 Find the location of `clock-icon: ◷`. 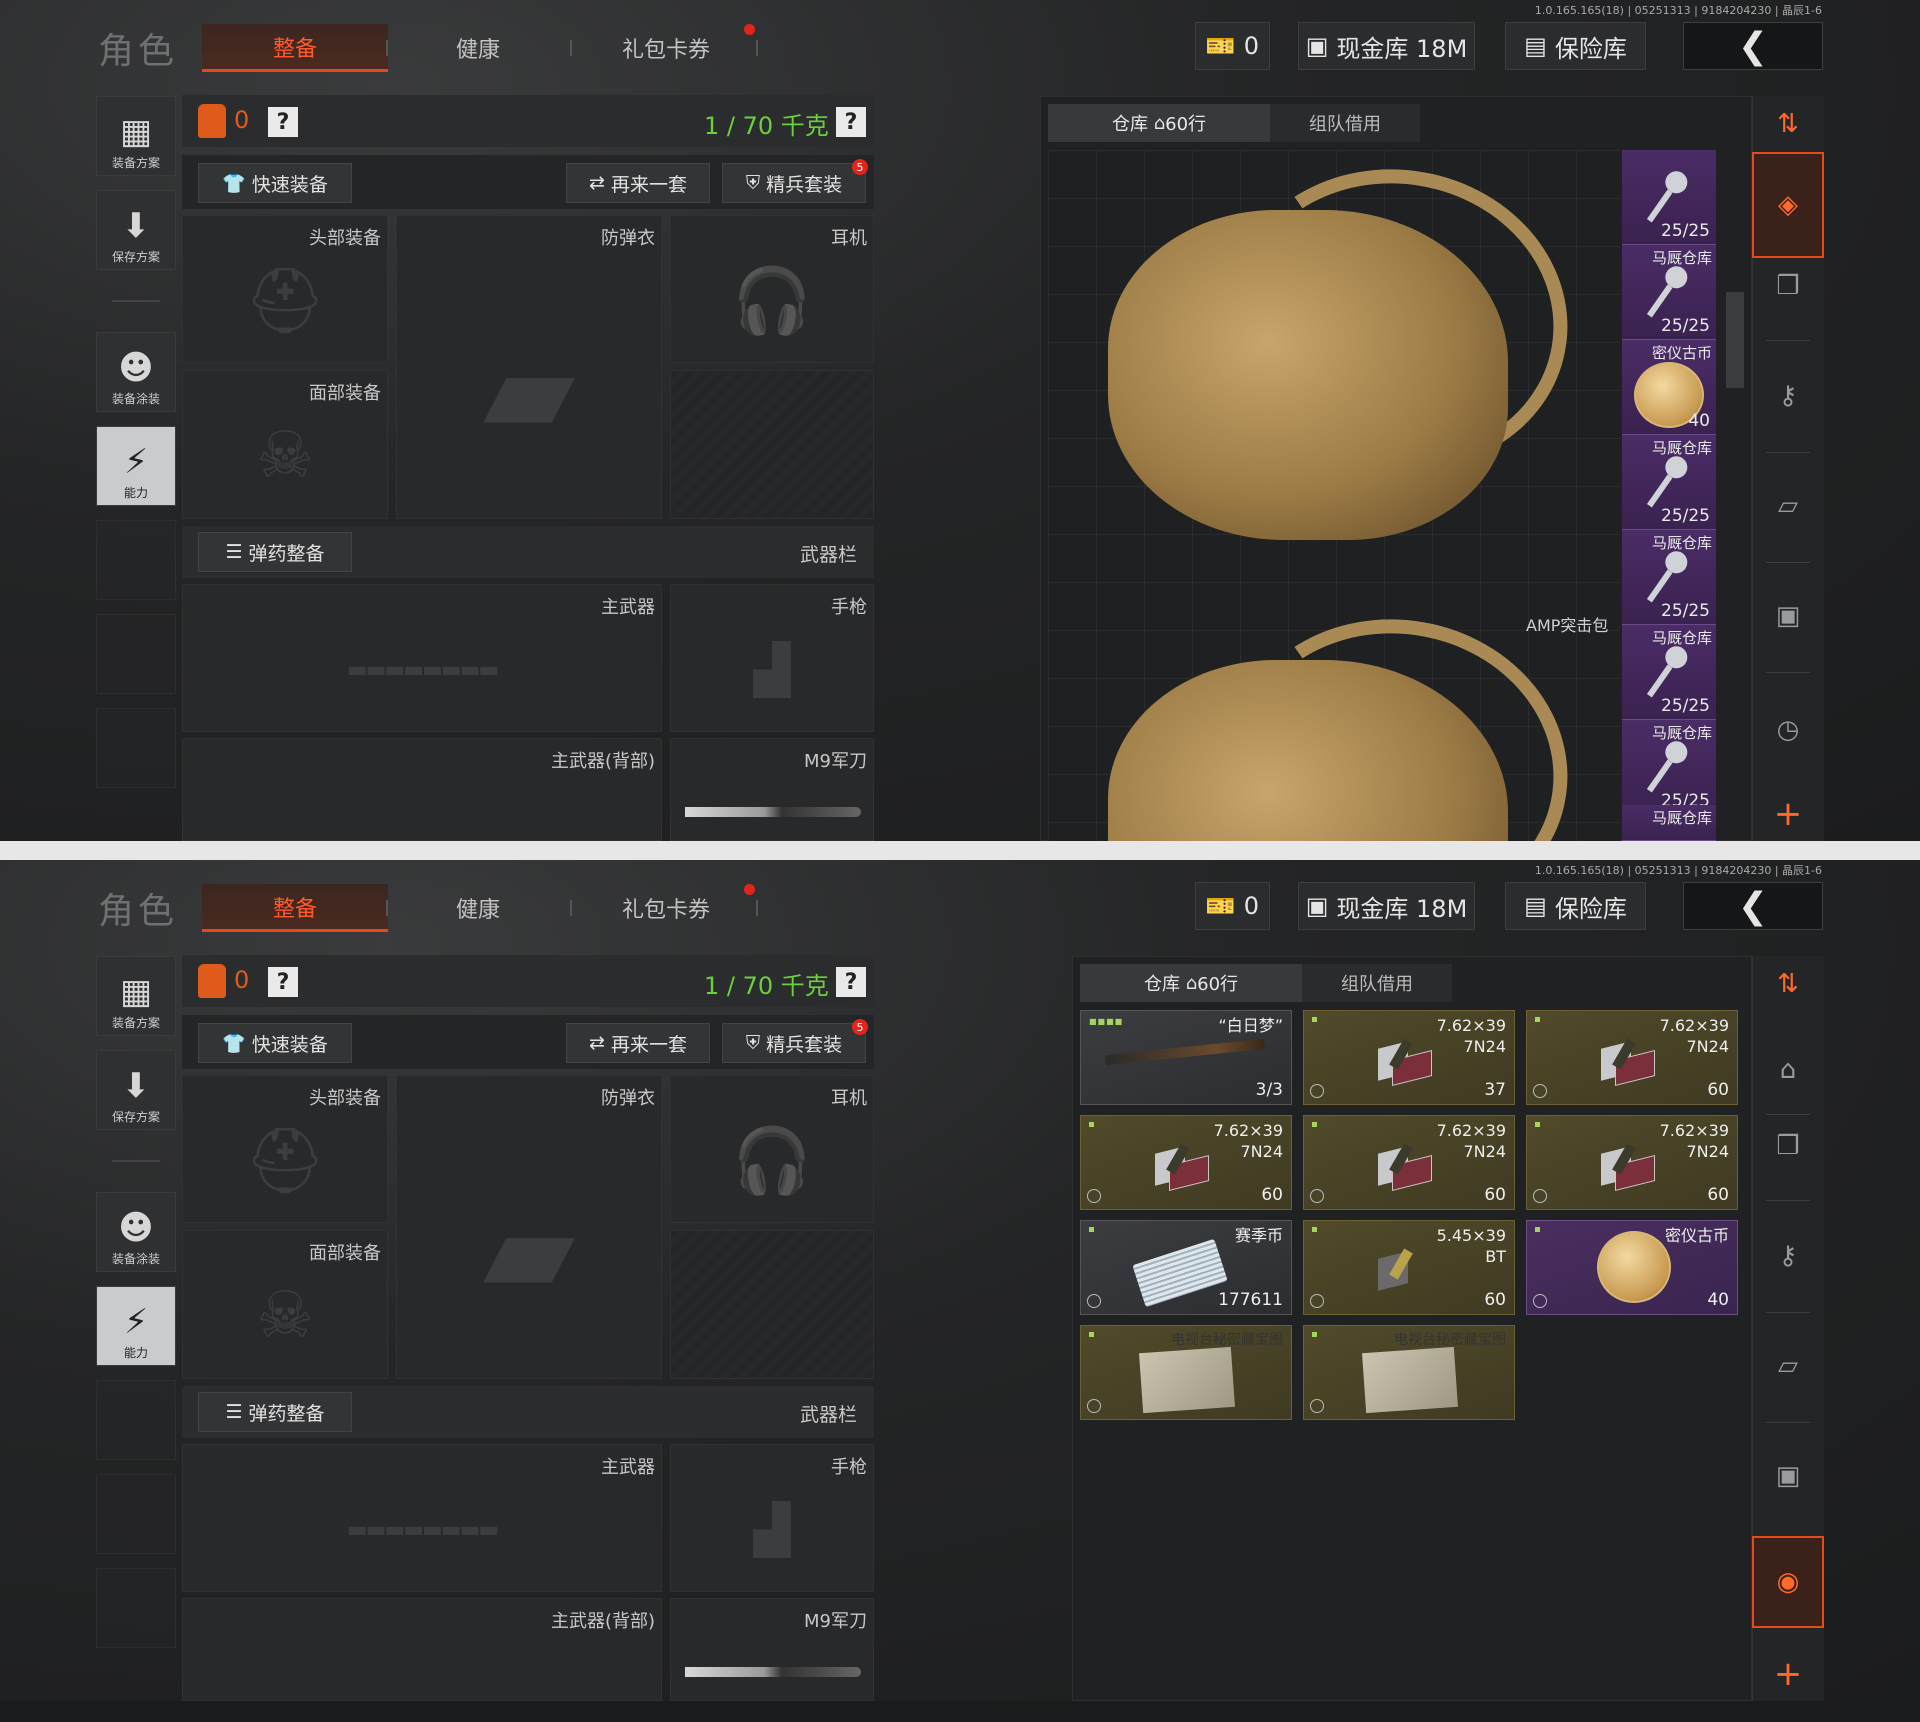

clock-icon: ◷ is located at coordinates (1788, 730).